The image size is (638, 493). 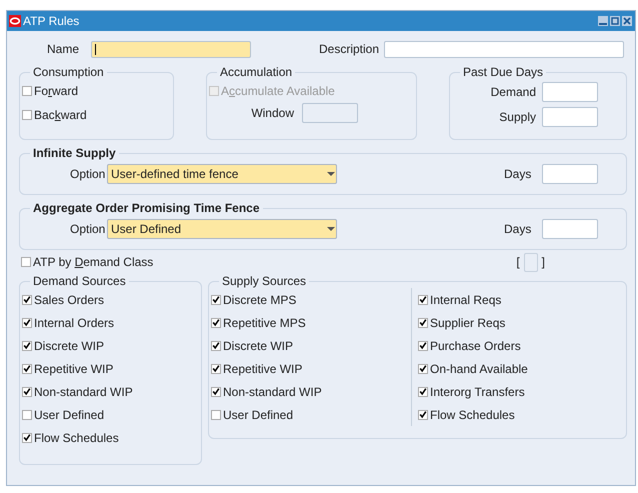 What do you see at coordinates (264, 281) in the screenshot?
I see `group-title: Supply Sources` at bounding box center [264, 281].